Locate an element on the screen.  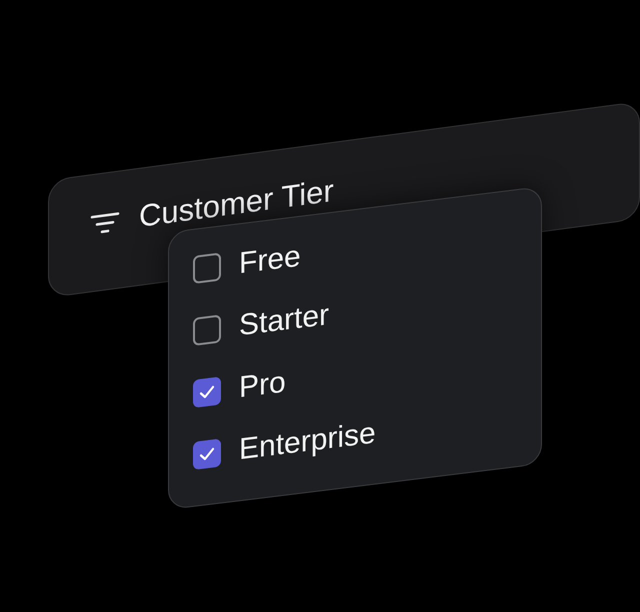
option-label: Free is located at coordinates (270, 261).